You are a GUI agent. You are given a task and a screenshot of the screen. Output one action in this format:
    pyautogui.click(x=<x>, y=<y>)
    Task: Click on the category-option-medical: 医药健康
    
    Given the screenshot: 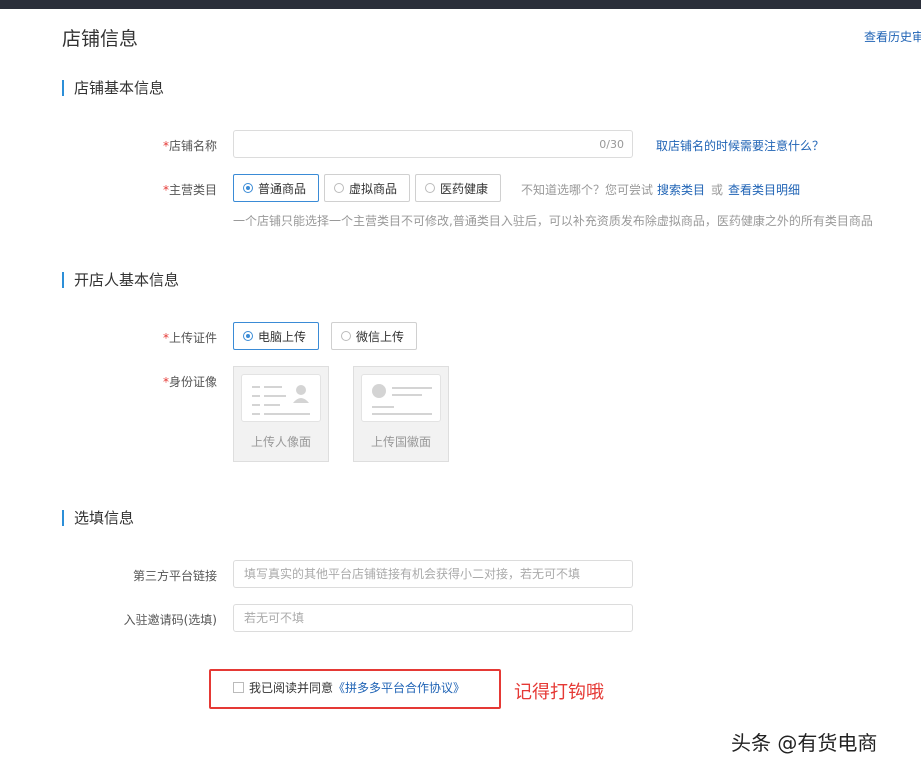 What is the action you would take?
    pyautogui.click(x=458, y=188)
    